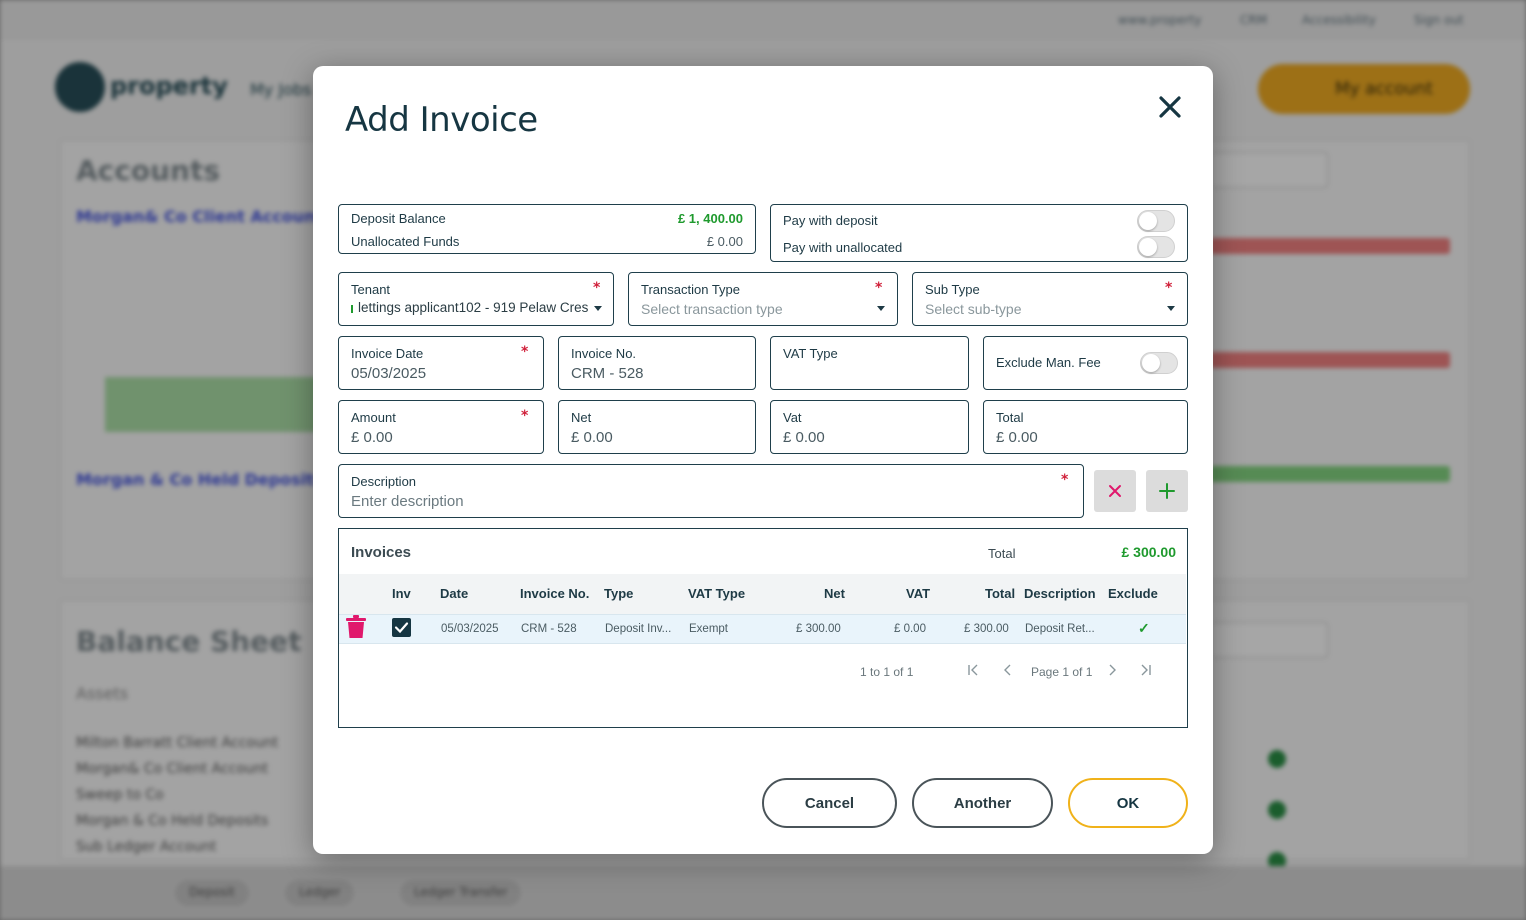  What do you see at coordinates (356, 626) in the screenshot?
I see `trash-icon` at bounding box center [356, 626].